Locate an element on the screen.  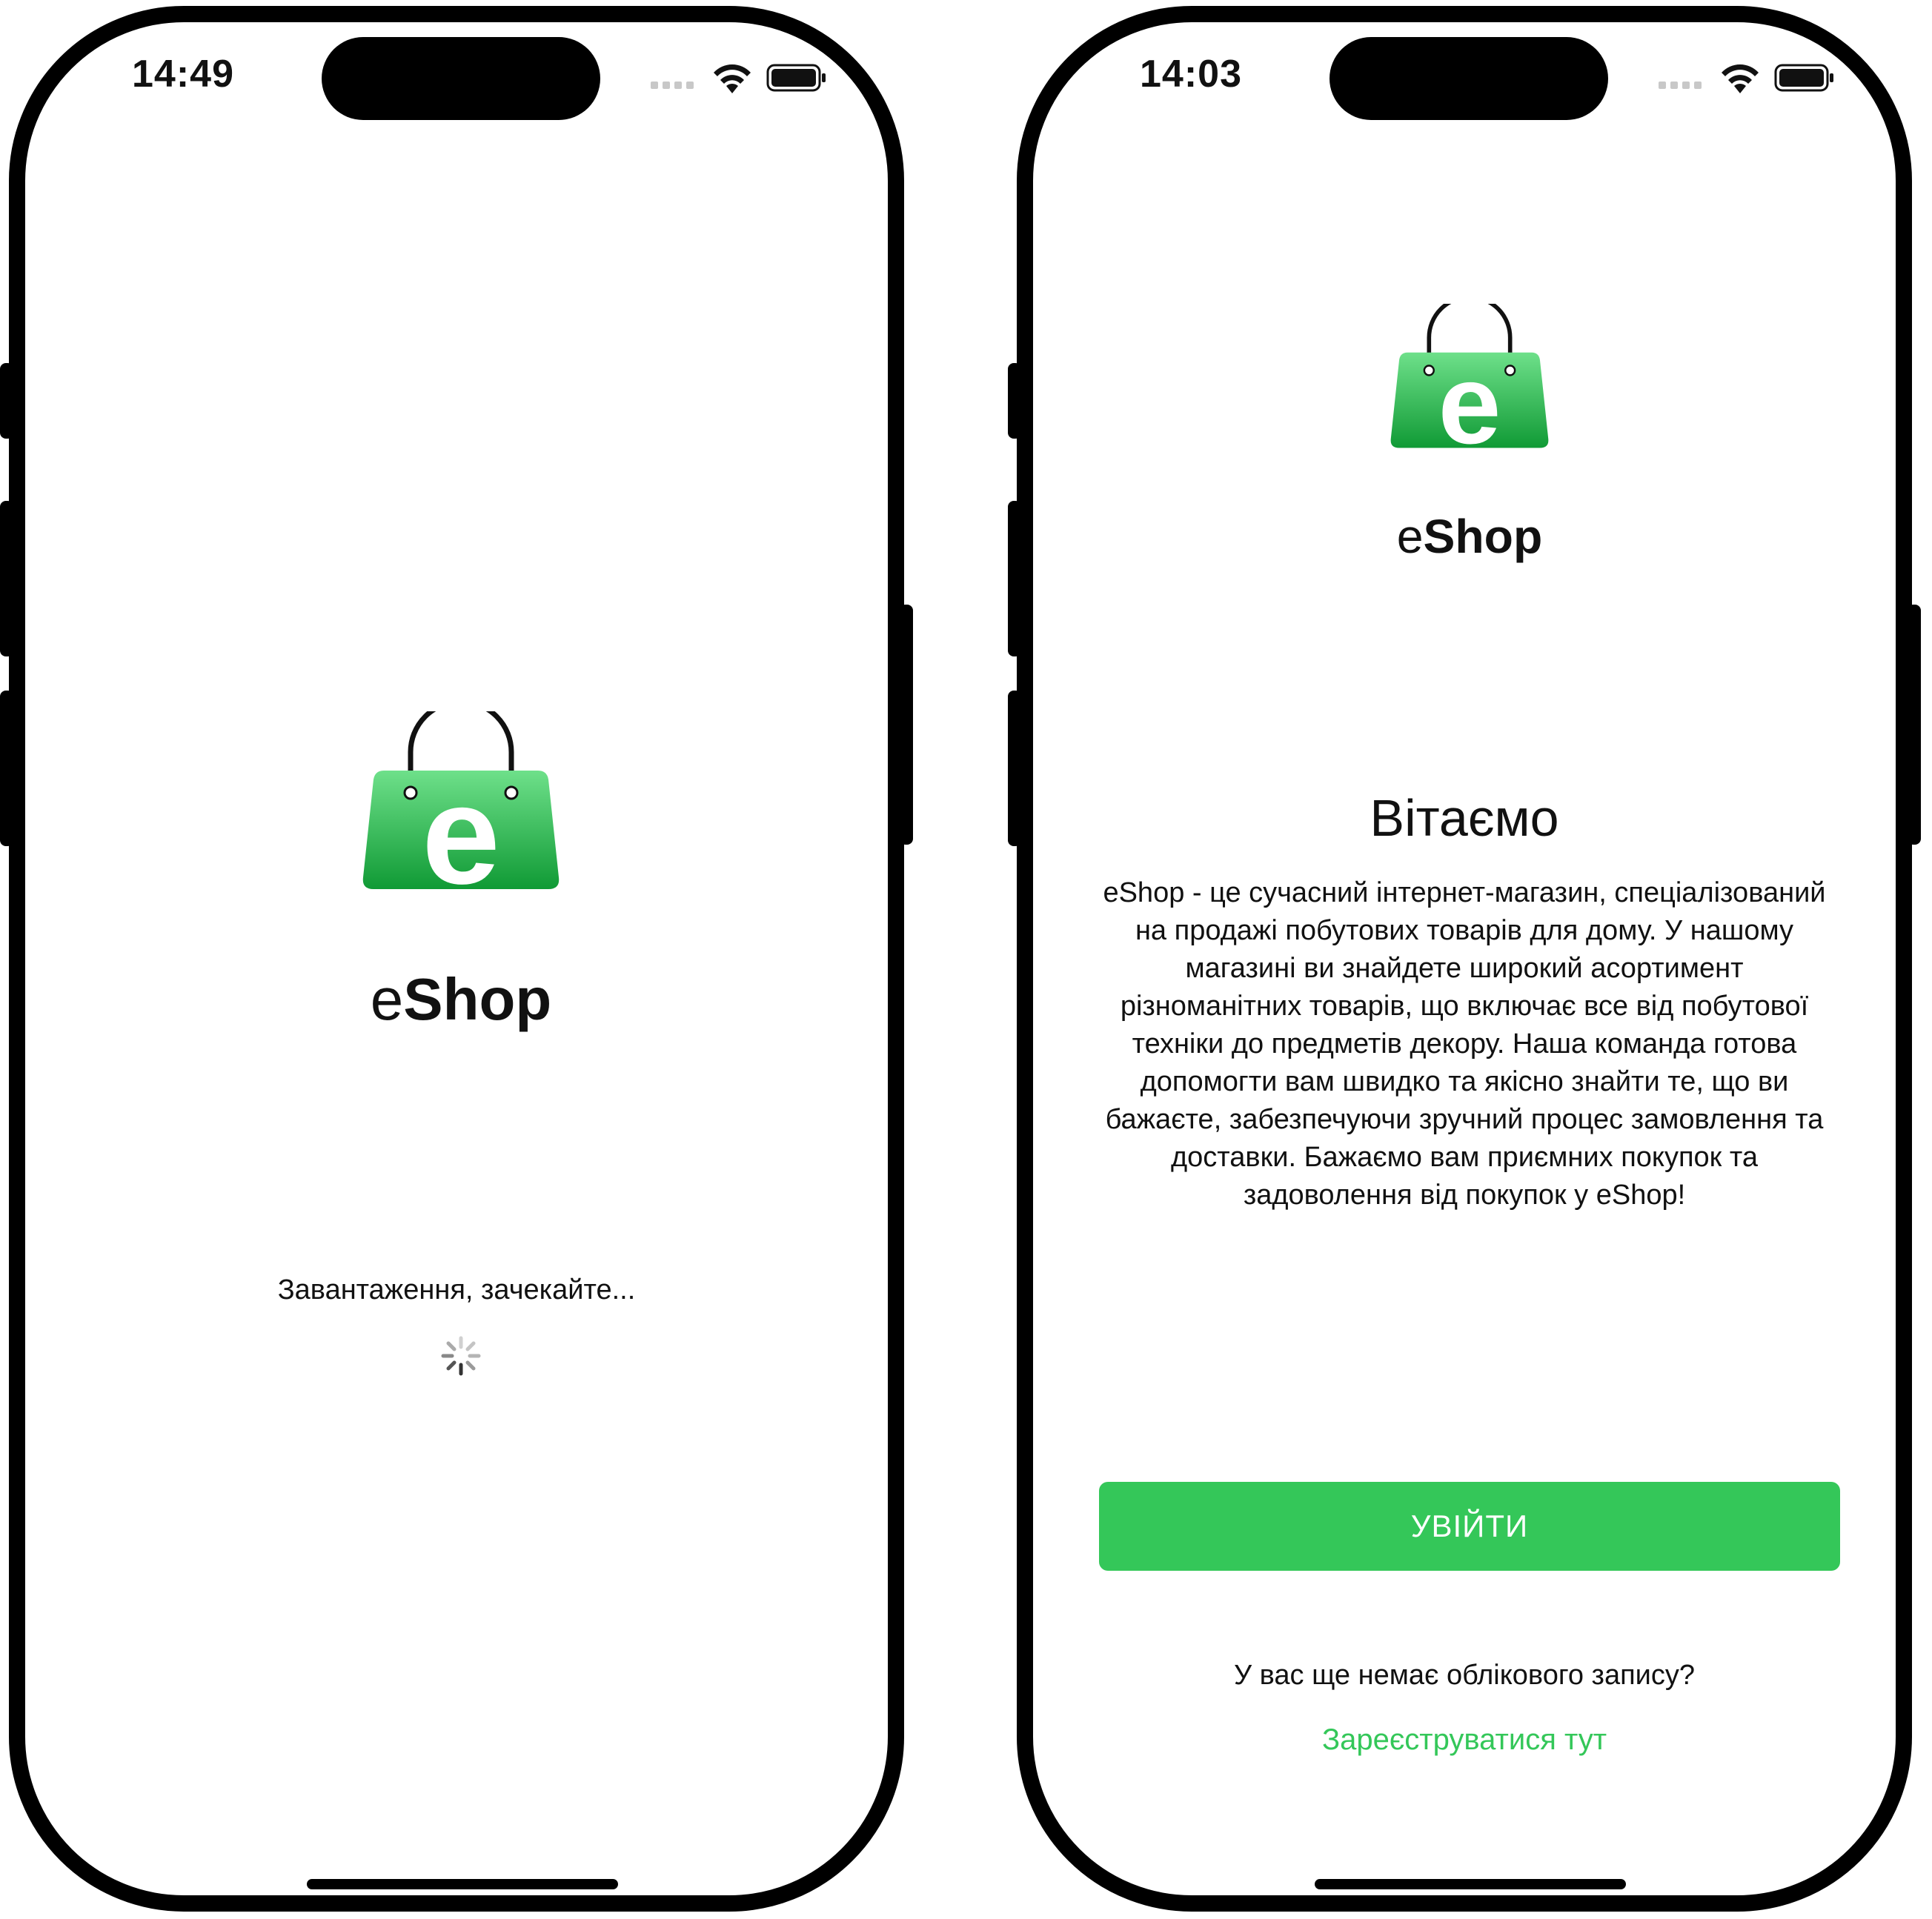
status-time: 14:03 is located at coordinates (1191, 74).